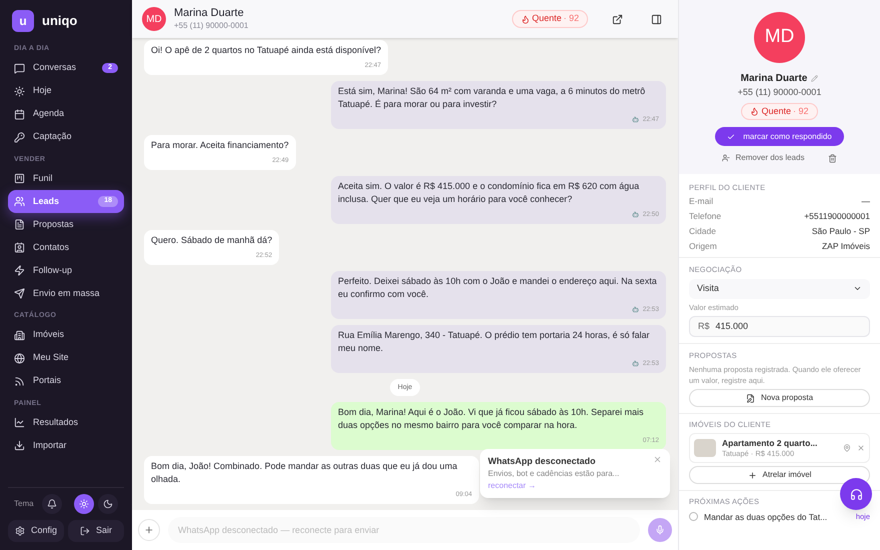  I want to click on document-icon, so click(19, 224).